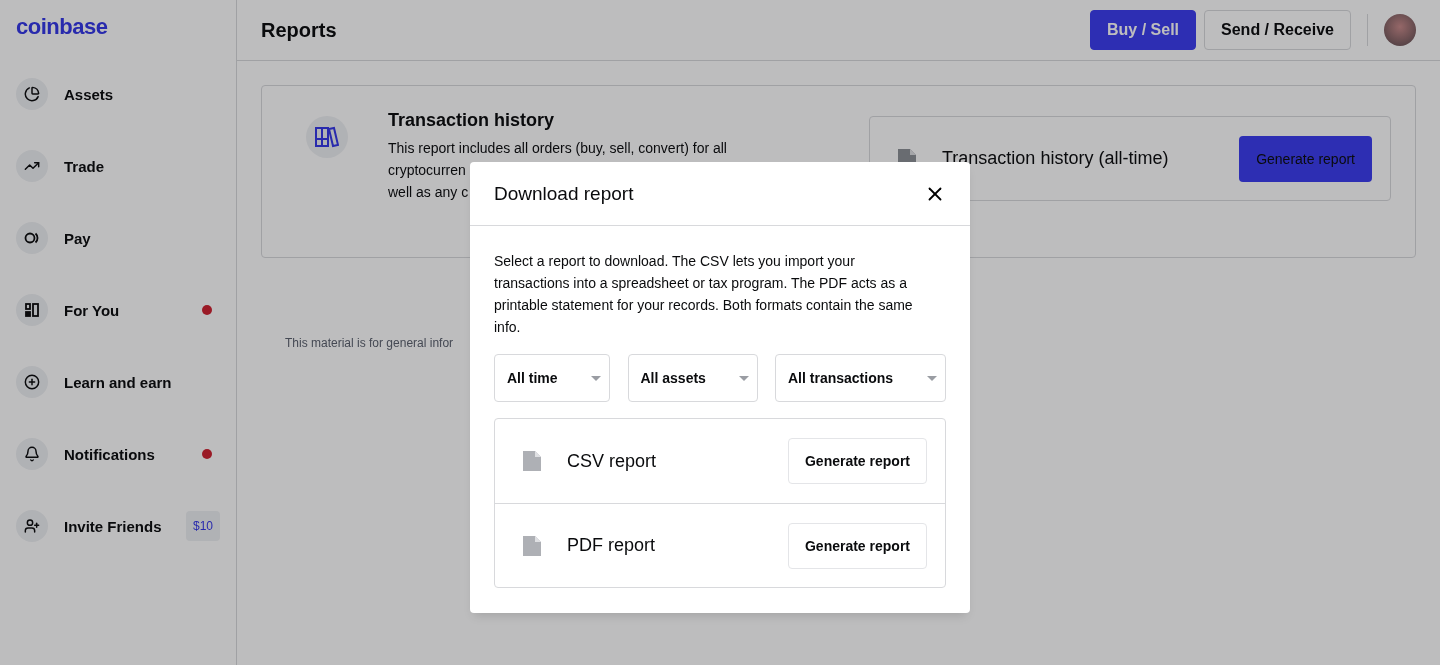  Describe the element at coordinates (62, 27) in the screenshot. I see `coinbase-logo: coinbase` at that location.